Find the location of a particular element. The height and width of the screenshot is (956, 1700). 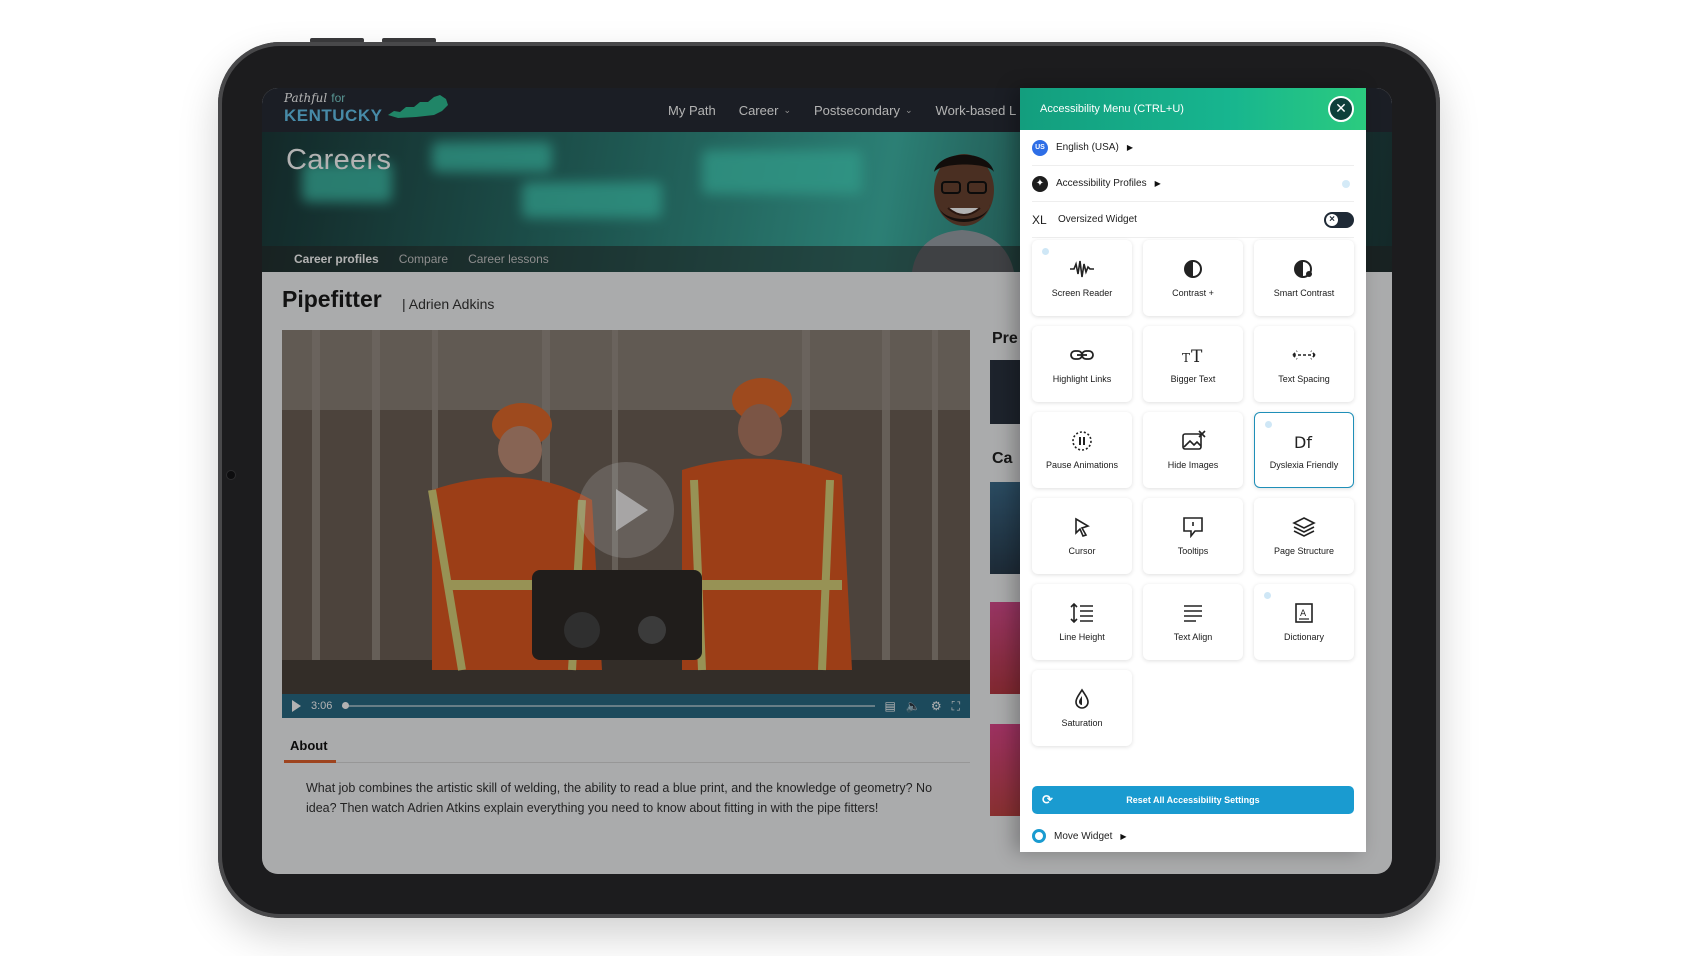

link-icon is located at coordinates (1082, 355).